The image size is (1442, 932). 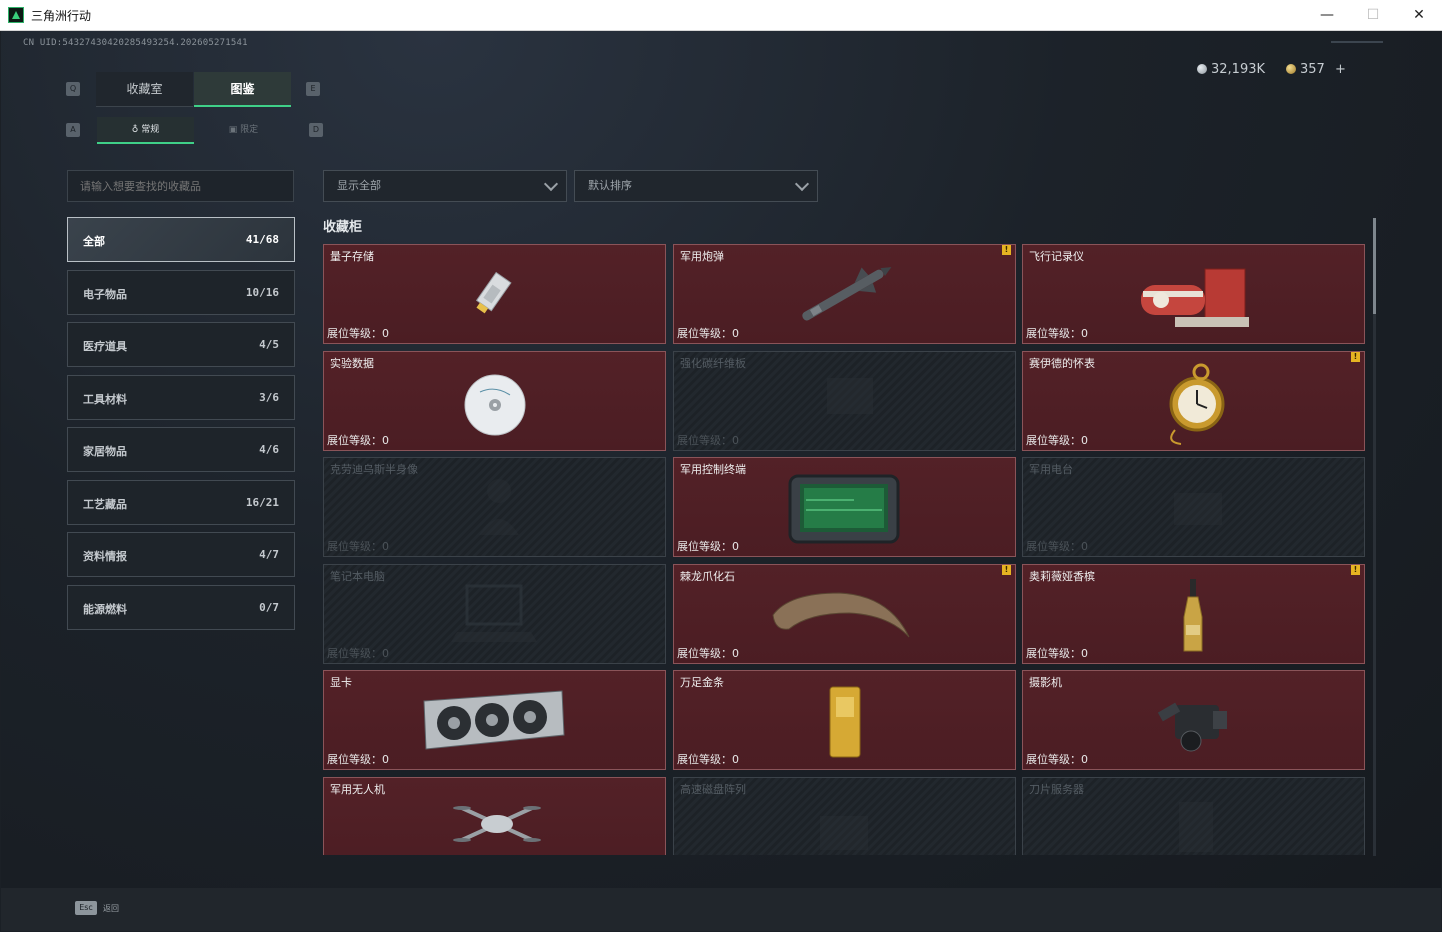 What do you see at coordinates (111, 908) in the screenshot?
I see `back-label: 返回` at bounding box center [111, 908].